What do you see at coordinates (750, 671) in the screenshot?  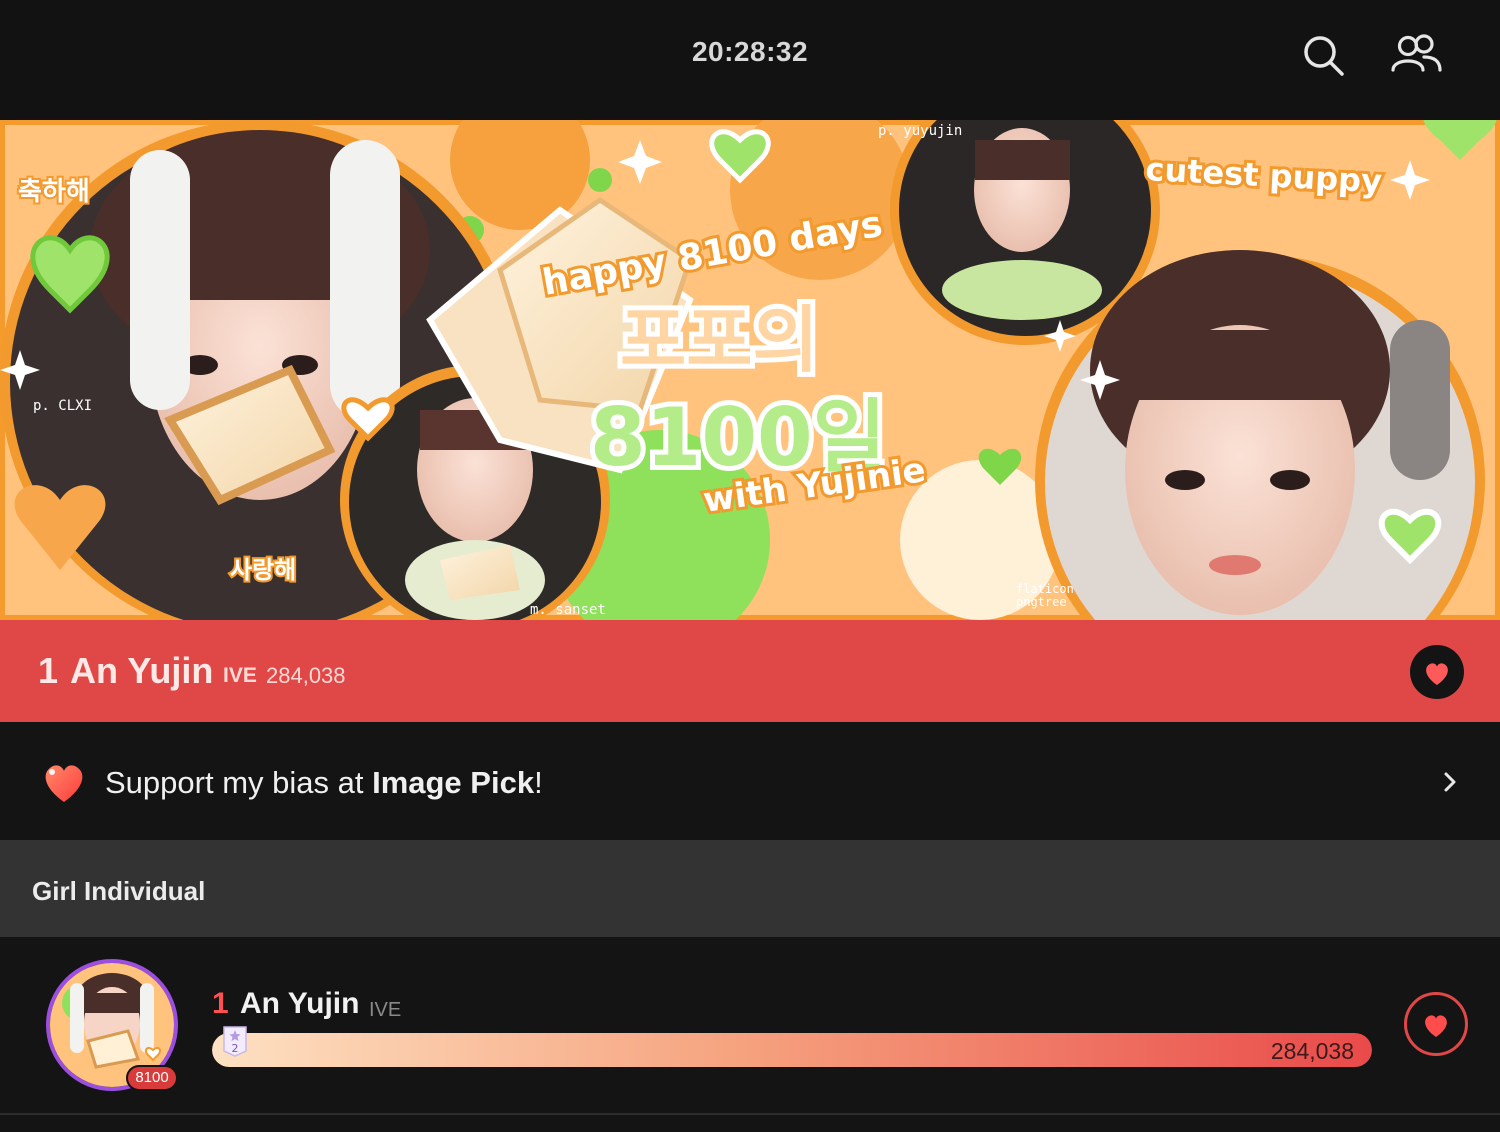 I see `top-rank-bar: 1 An Yujin IVE 284,038` at bounding box center [750, 671].